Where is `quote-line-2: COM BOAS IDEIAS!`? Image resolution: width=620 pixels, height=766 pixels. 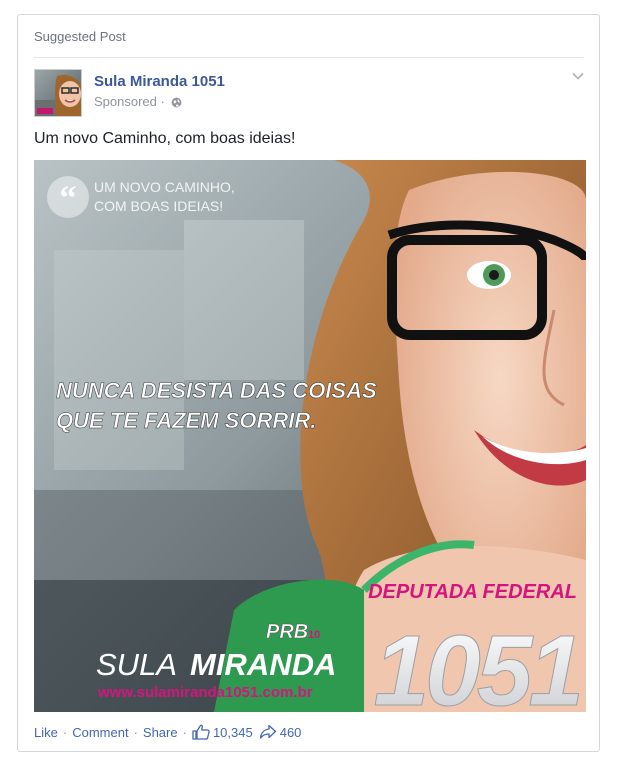
quote-line-2: COM BOAS IDEIAS! is located at coordinates (158, 206).